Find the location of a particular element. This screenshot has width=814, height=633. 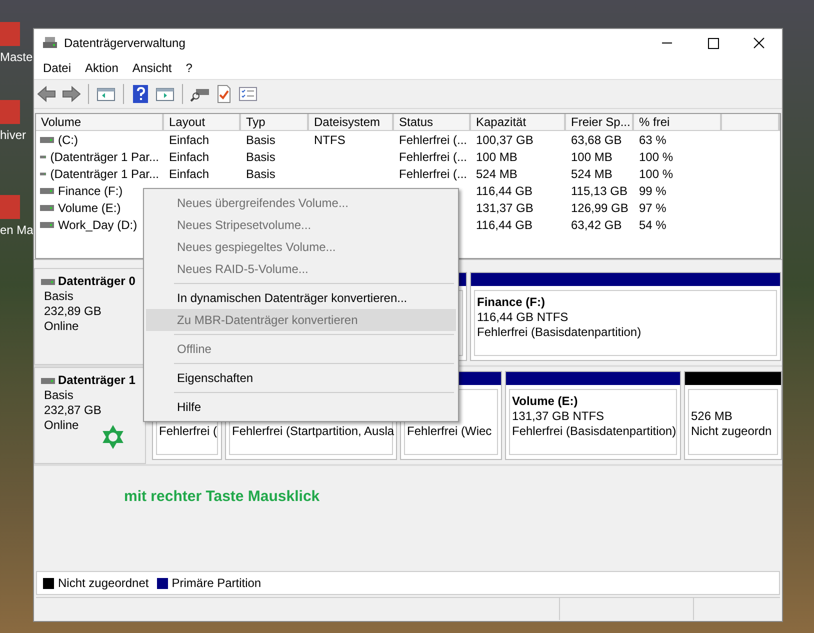

partition-block: Finance (F:) 116,44 GB NTFS Fehlerfrei (Basisdatenpartition) is located at coordinates (625, 316).